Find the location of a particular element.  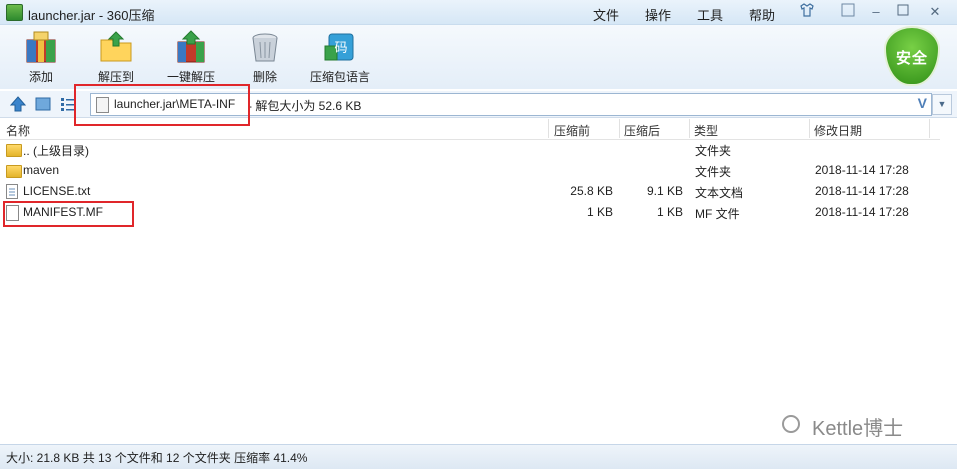

file-name: LICENSE.txt is located at coordinates (57, 191).